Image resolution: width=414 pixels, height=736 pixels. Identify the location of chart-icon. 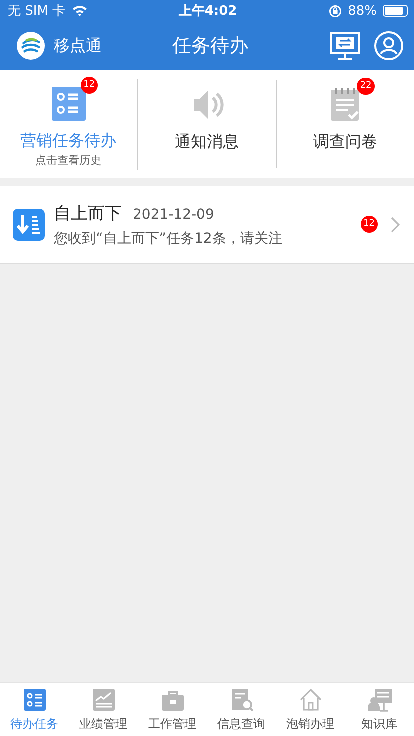
(103, 699).